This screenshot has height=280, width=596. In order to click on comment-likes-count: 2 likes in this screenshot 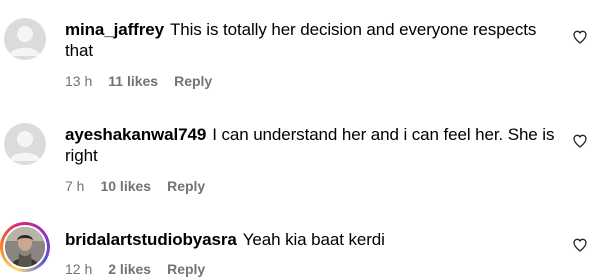, I will do `click(129, 269)`.